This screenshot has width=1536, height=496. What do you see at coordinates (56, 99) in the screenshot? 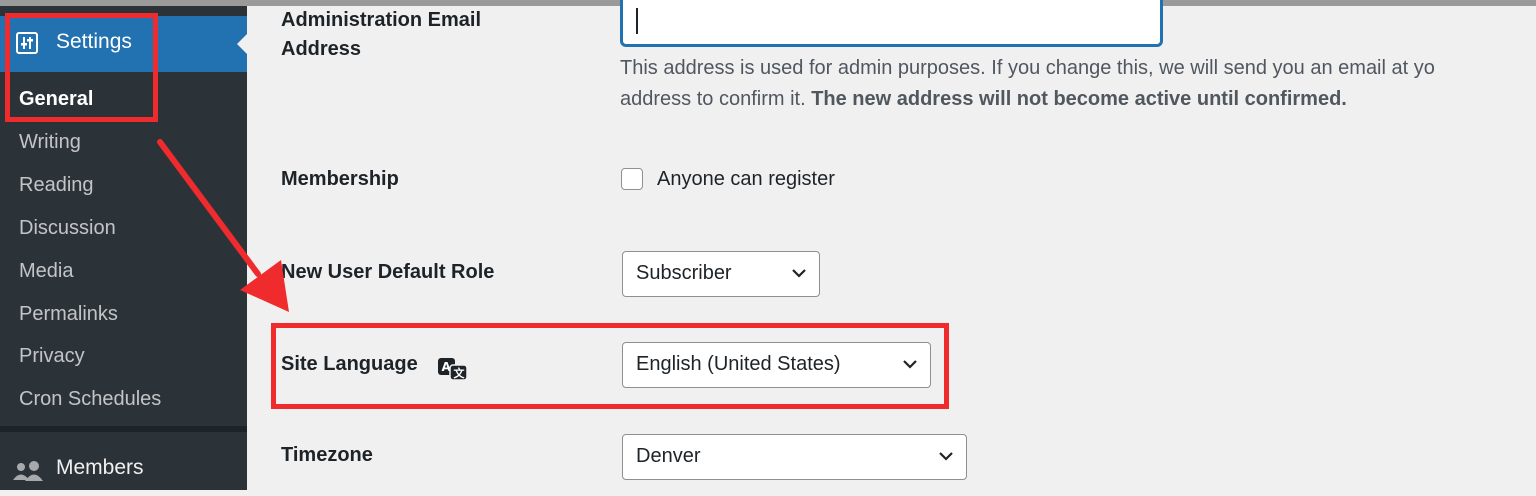
I see `submenu-item-general: General` at bounding box center [56, 99].